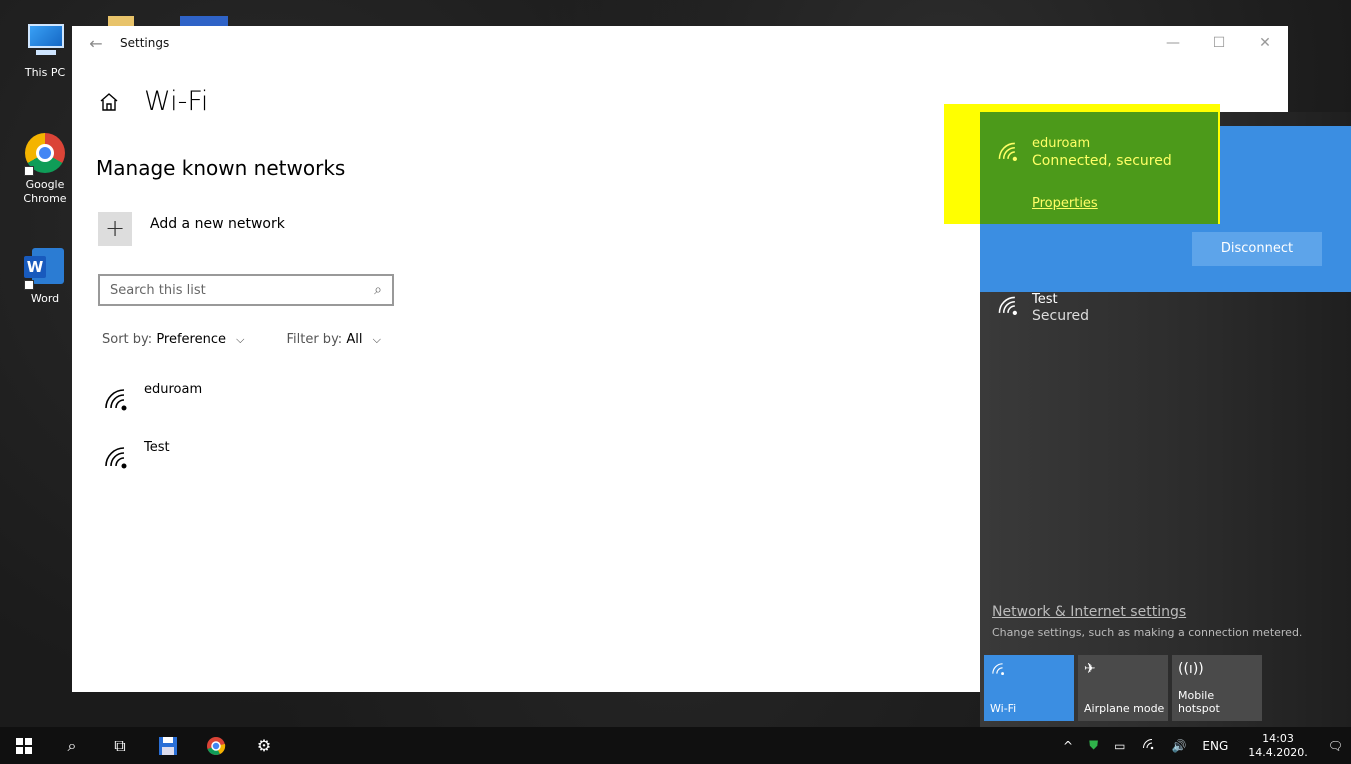 This screenshot has height=764, width=1351. I want to click on security-icon: ⛊, so click(1093, 745).